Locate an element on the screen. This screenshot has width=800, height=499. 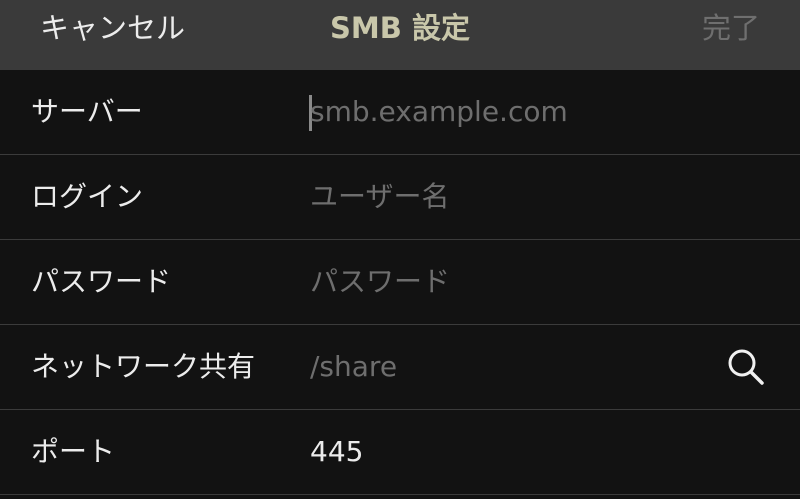
port-label: ポート is located at coordinates (73, 451).